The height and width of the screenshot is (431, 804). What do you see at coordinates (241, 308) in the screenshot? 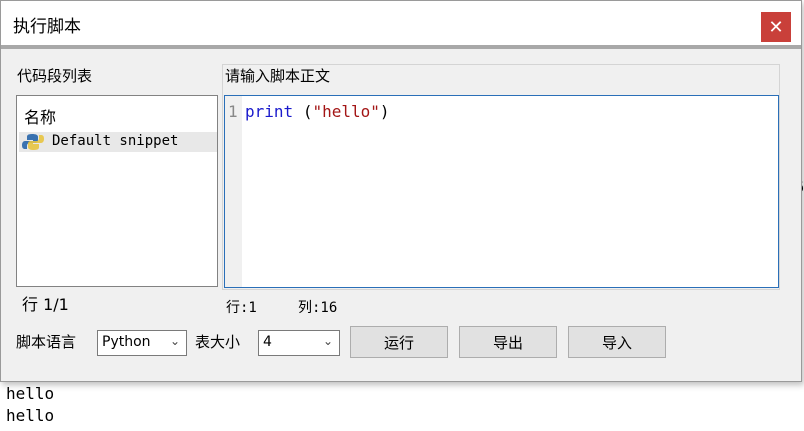
I see `cursor-line-status: 行:1` at bounding box center [241, 308].